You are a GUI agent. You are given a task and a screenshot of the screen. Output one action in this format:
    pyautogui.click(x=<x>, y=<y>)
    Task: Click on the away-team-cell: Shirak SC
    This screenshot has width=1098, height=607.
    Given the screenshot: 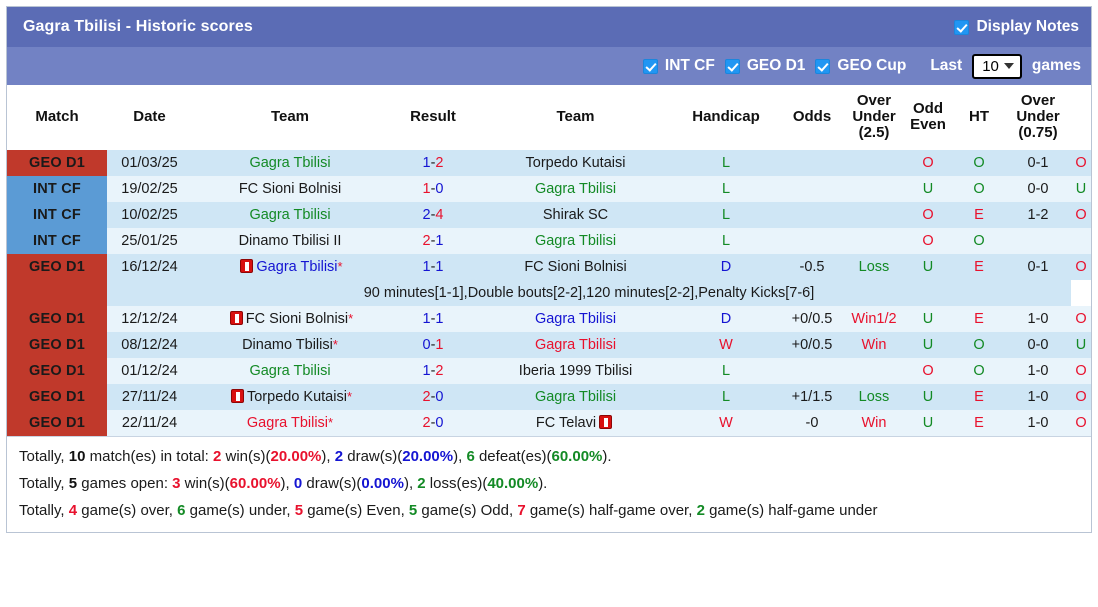 What is the action you would take?
    pyautogui.click(x=575, y=214)
    